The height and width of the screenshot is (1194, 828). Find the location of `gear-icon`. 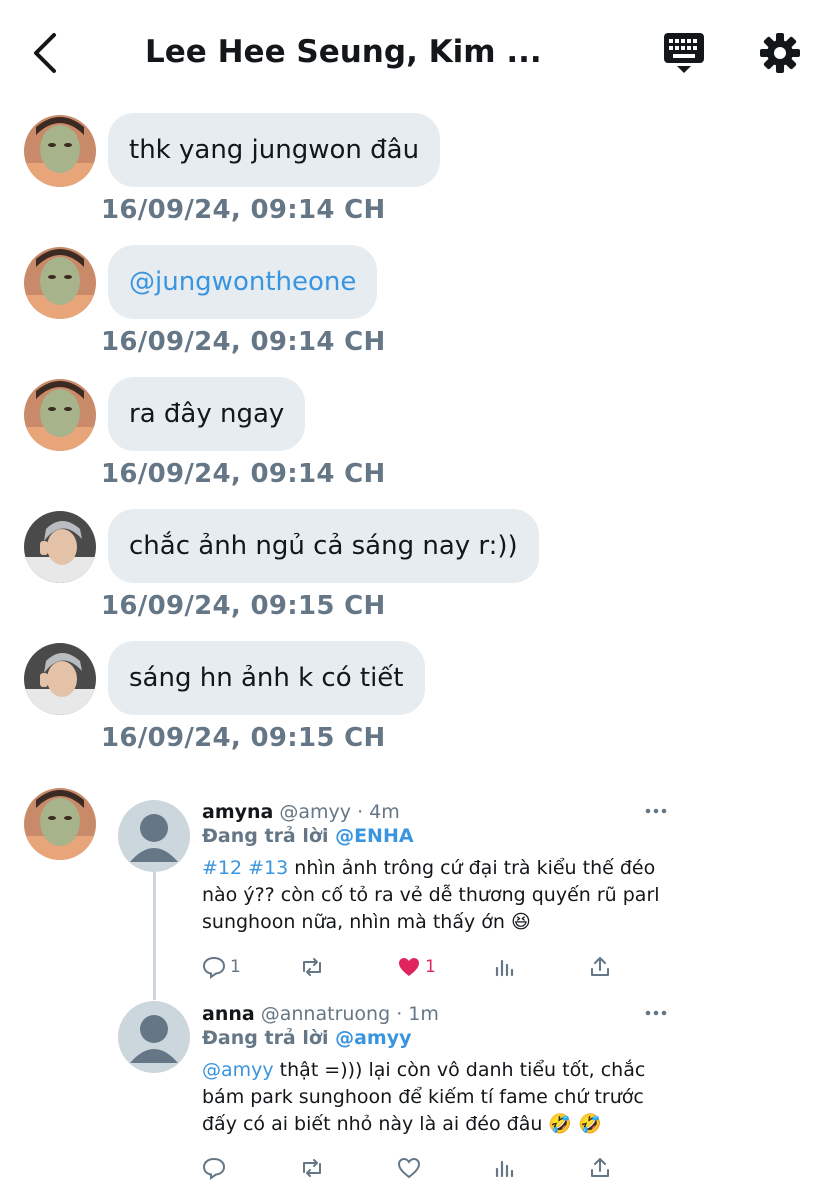

gear-icon is located at coordinates (780, 53).